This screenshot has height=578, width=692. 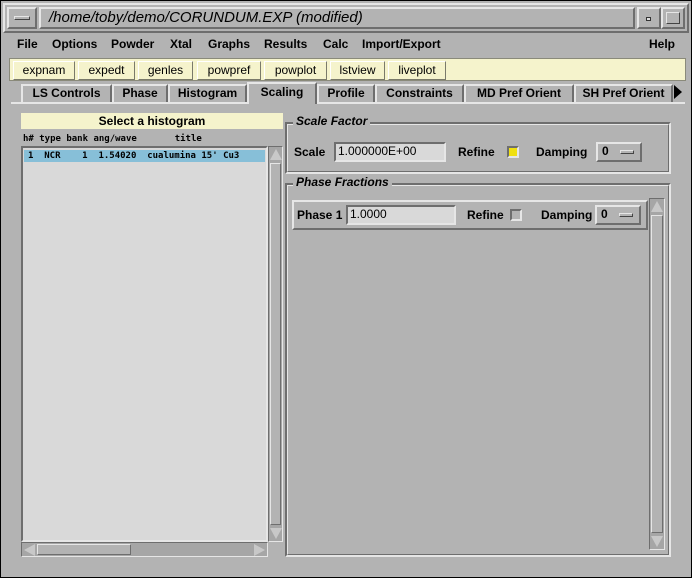 What do you see at coordinates (519, 93) in the screenshot?
I see `tab-md-pref-orient: MD Pref Orient` at bounding box center [519, 93].